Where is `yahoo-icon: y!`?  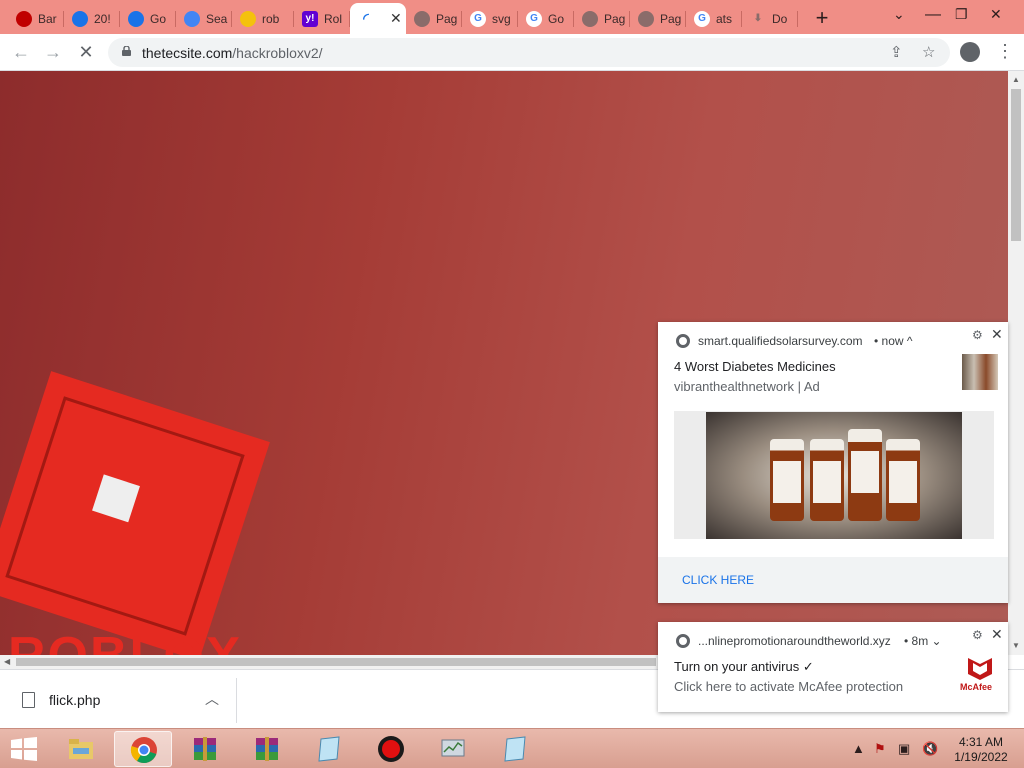
yahoo-icon: y! is located at coordinates (310, 18).